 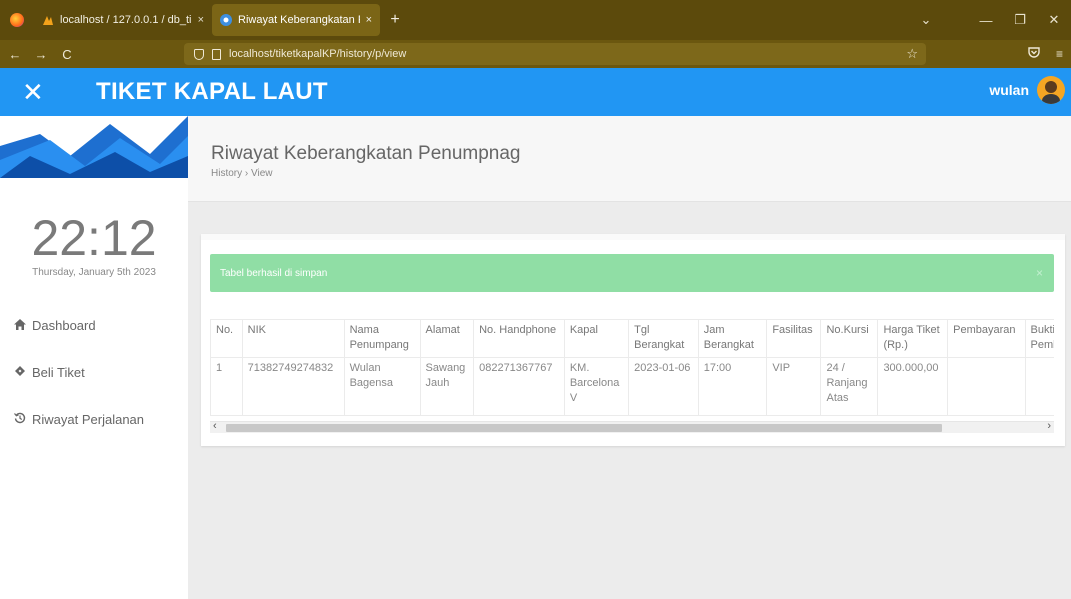 I want to click on horizontal-scrollbar: ‹ ›, so click(x=632, y=426).